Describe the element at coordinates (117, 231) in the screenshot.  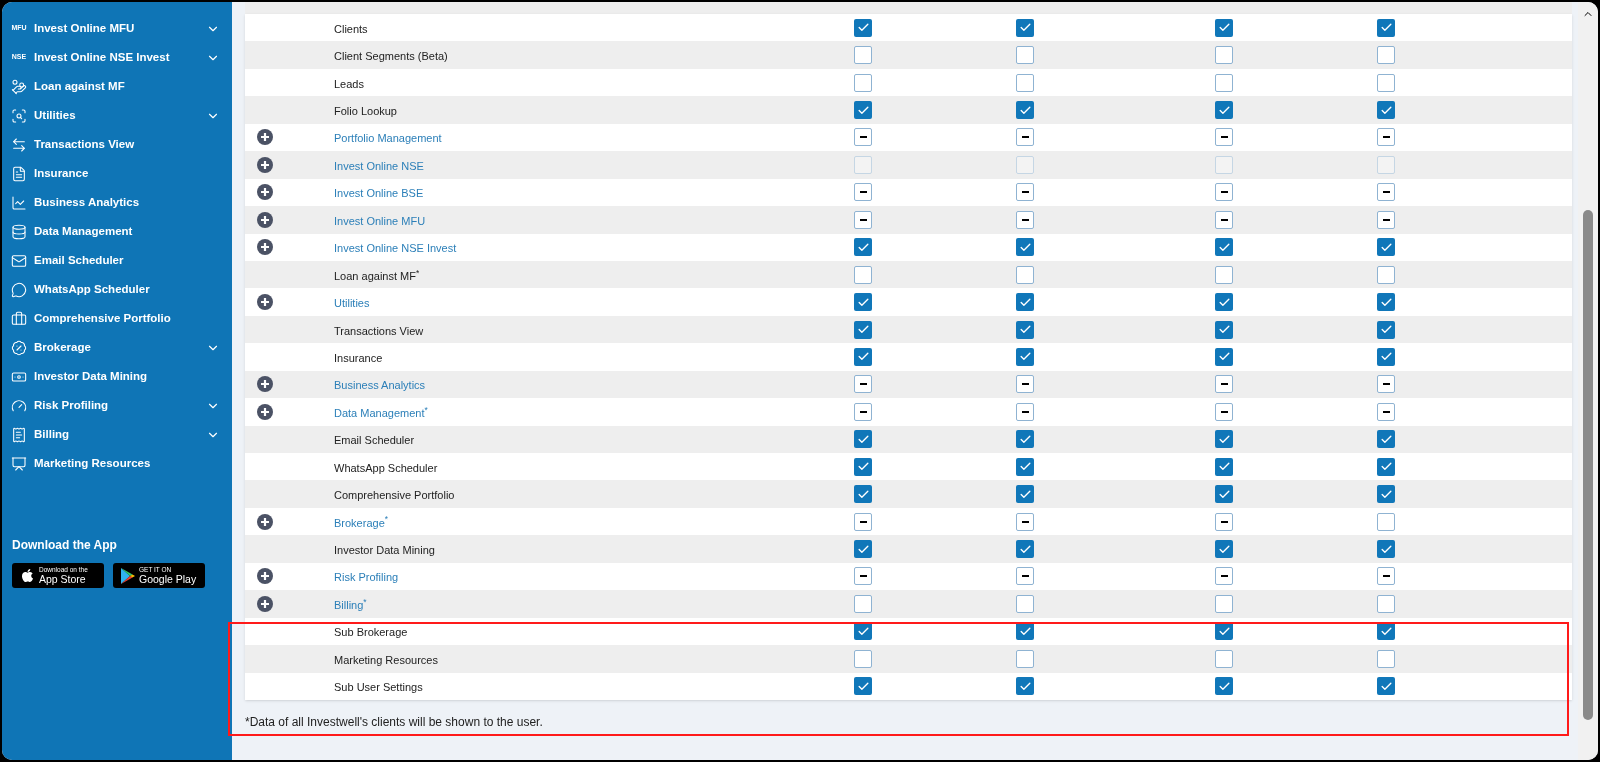
I see `sidebar-item: Data Management` at that location.